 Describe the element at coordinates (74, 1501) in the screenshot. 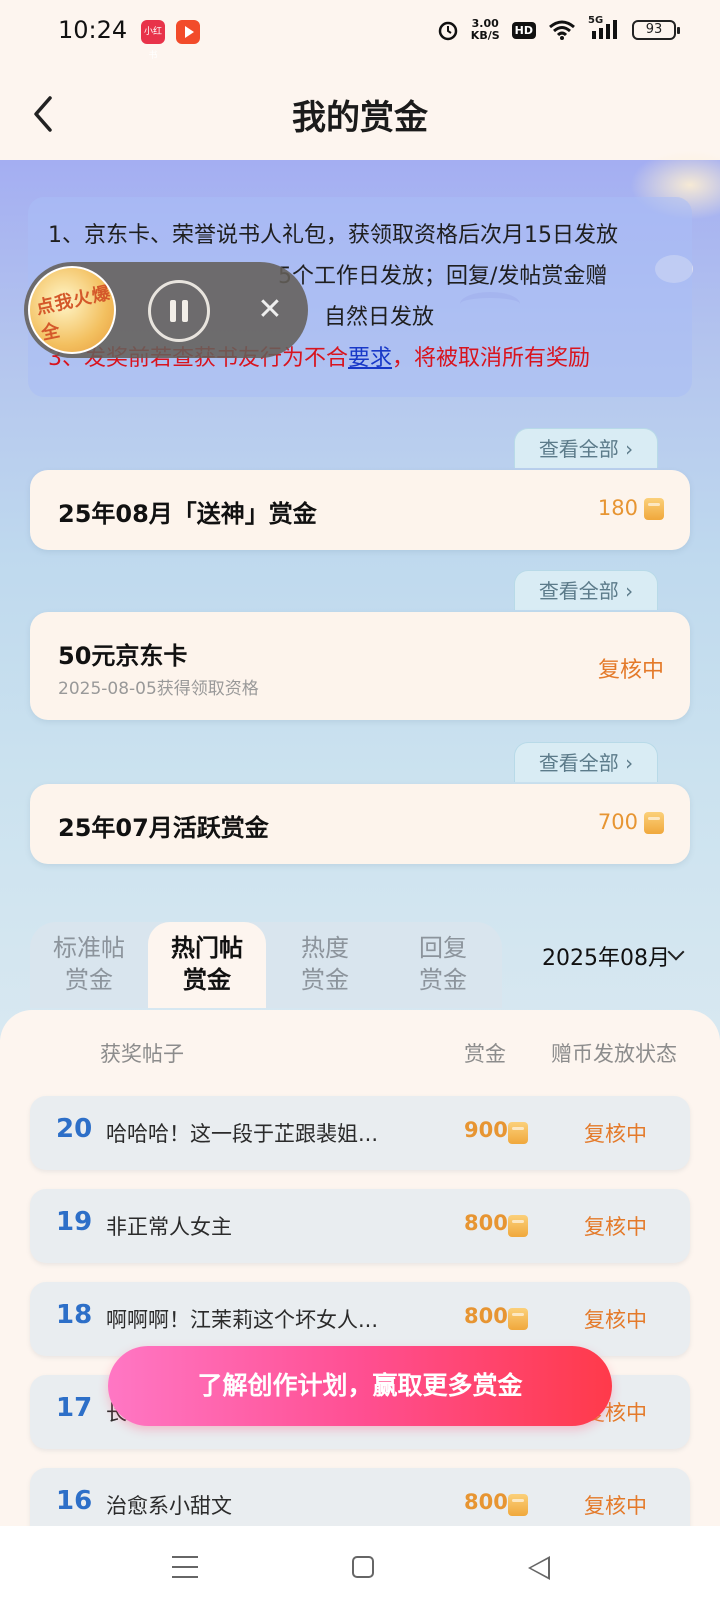

I see `rank-number: 16` at that location.